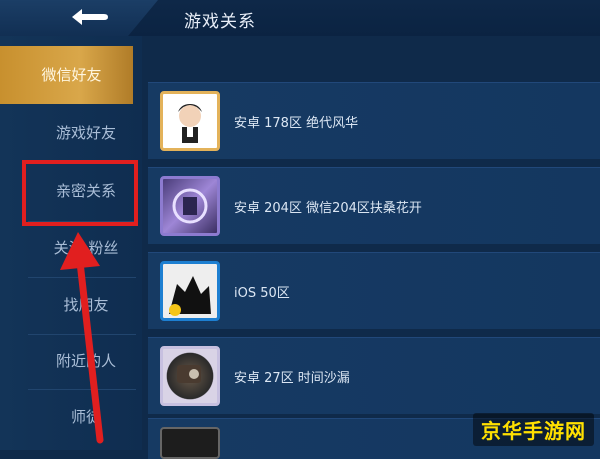 This screenshot has height=459, width=600. I want to click on friend-server-name: iOS 50区, so click(262, 293).